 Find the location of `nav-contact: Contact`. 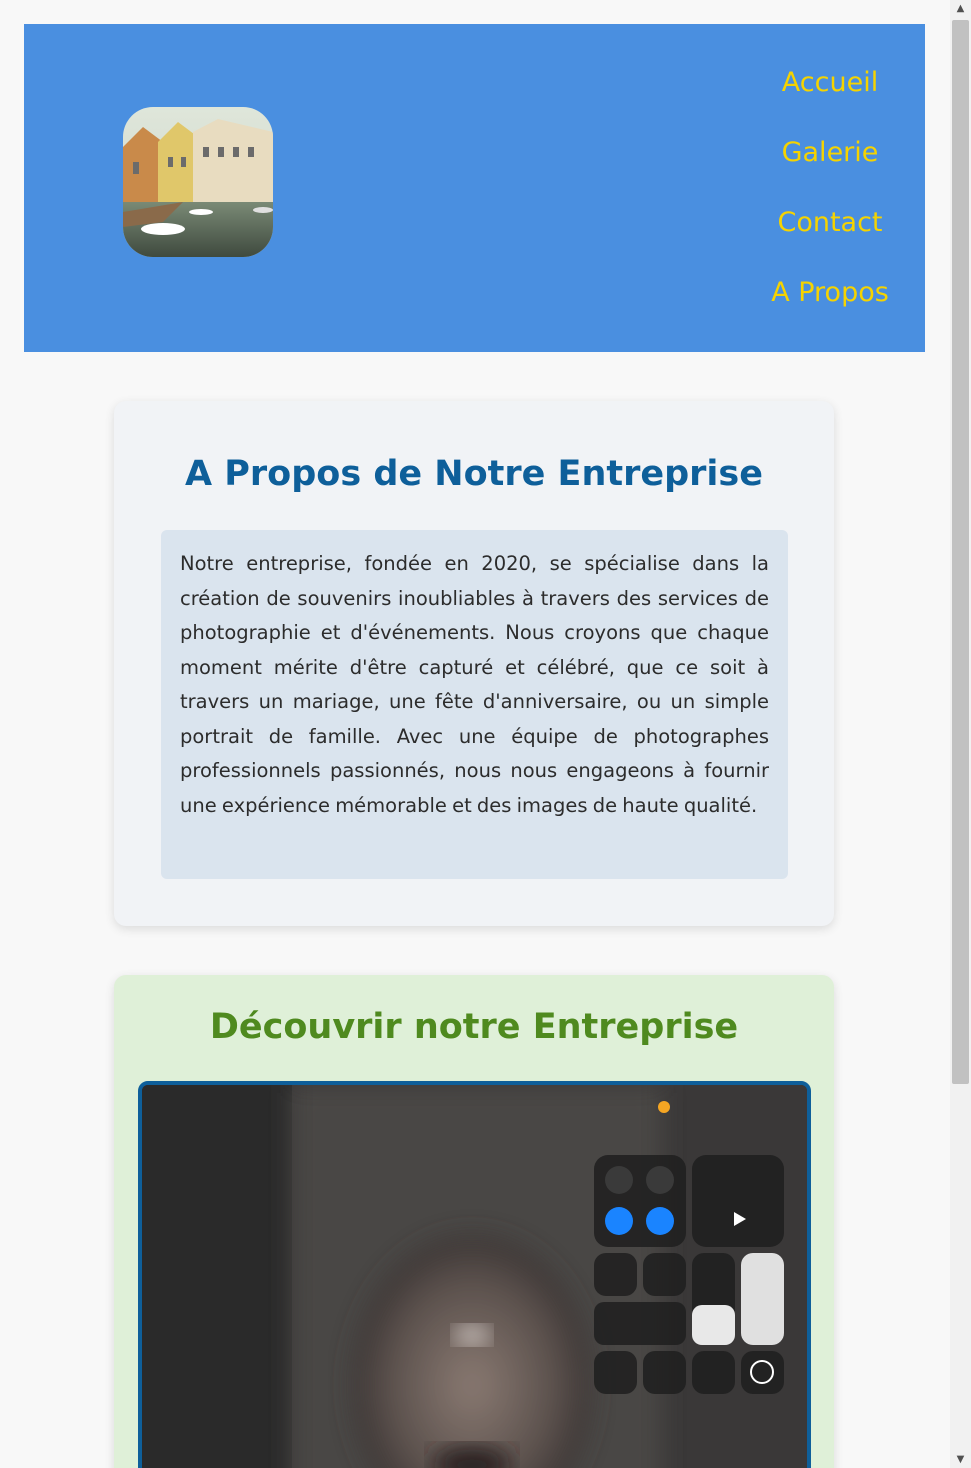

nav-contact: Contact is located at coordinates (830, 223).